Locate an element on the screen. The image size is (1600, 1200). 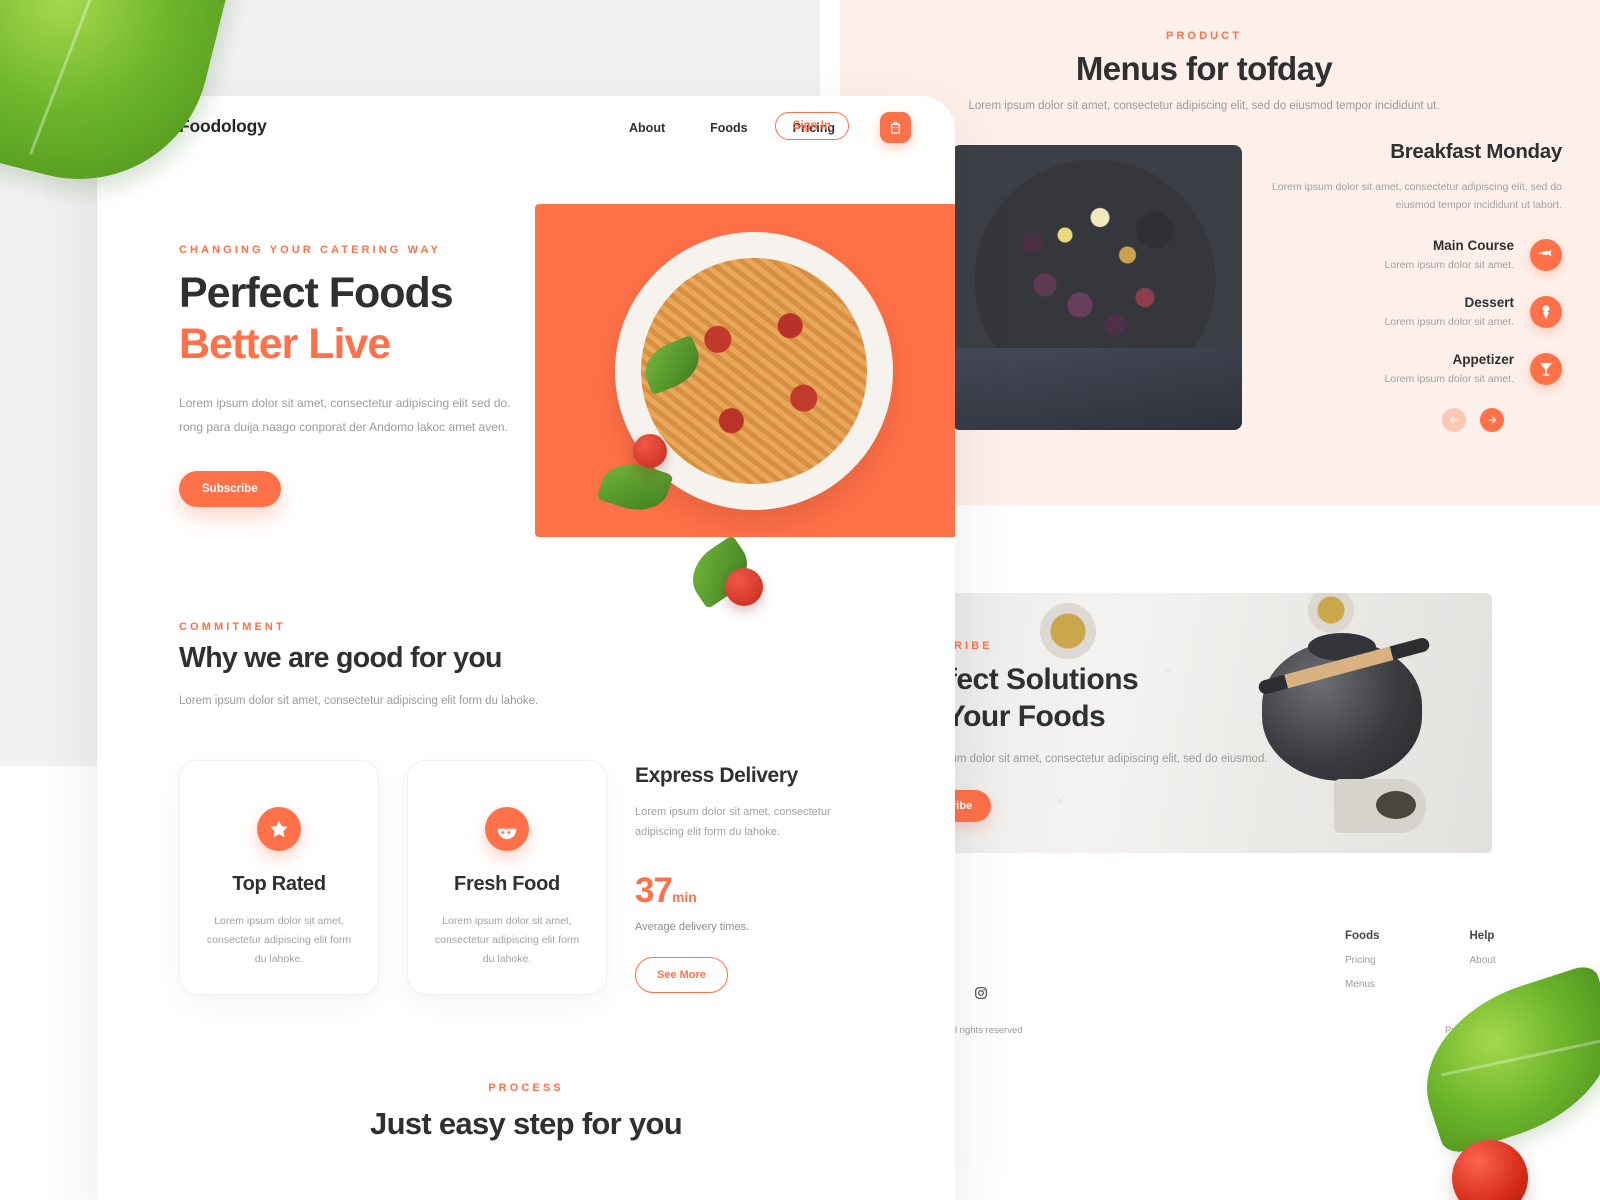
commitment-title: Why we are good for you is located at coordinates (340, 658).